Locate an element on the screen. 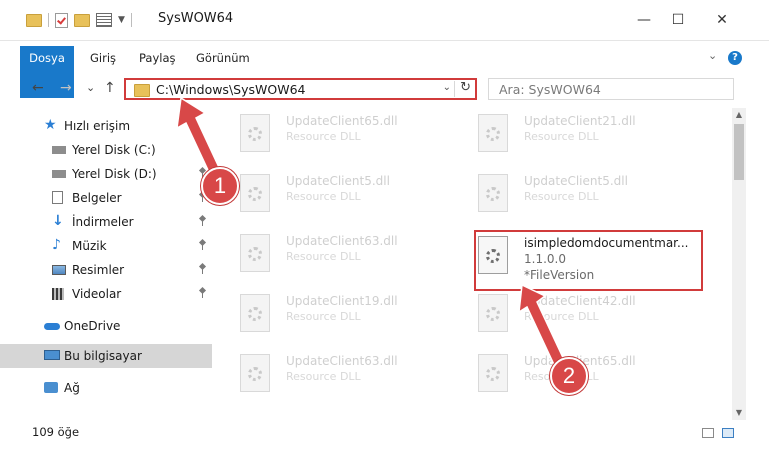 The width and height of the screenshot is (769, 470). callout-badge-2: 2 is located at coordinates (569, 376).